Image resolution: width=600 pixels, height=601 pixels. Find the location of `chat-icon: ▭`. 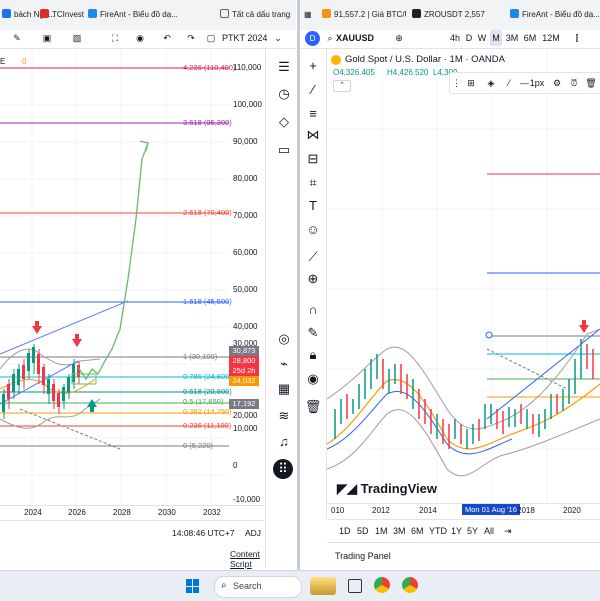

chat-icon: ▭ is located at coordinates (284, 150).